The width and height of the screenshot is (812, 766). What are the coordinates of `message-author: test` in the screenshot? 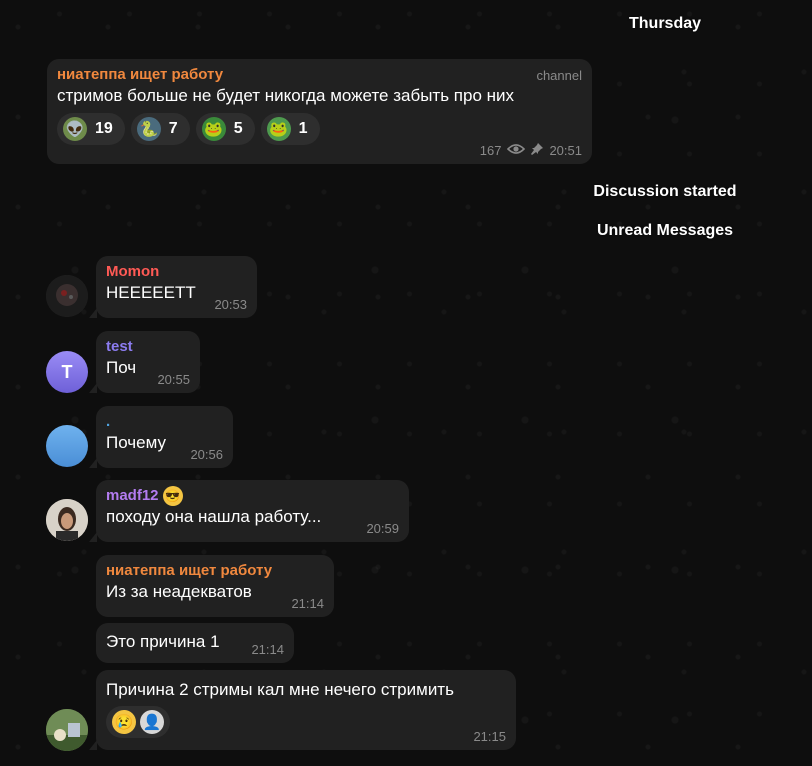 It's located at (148, 347).